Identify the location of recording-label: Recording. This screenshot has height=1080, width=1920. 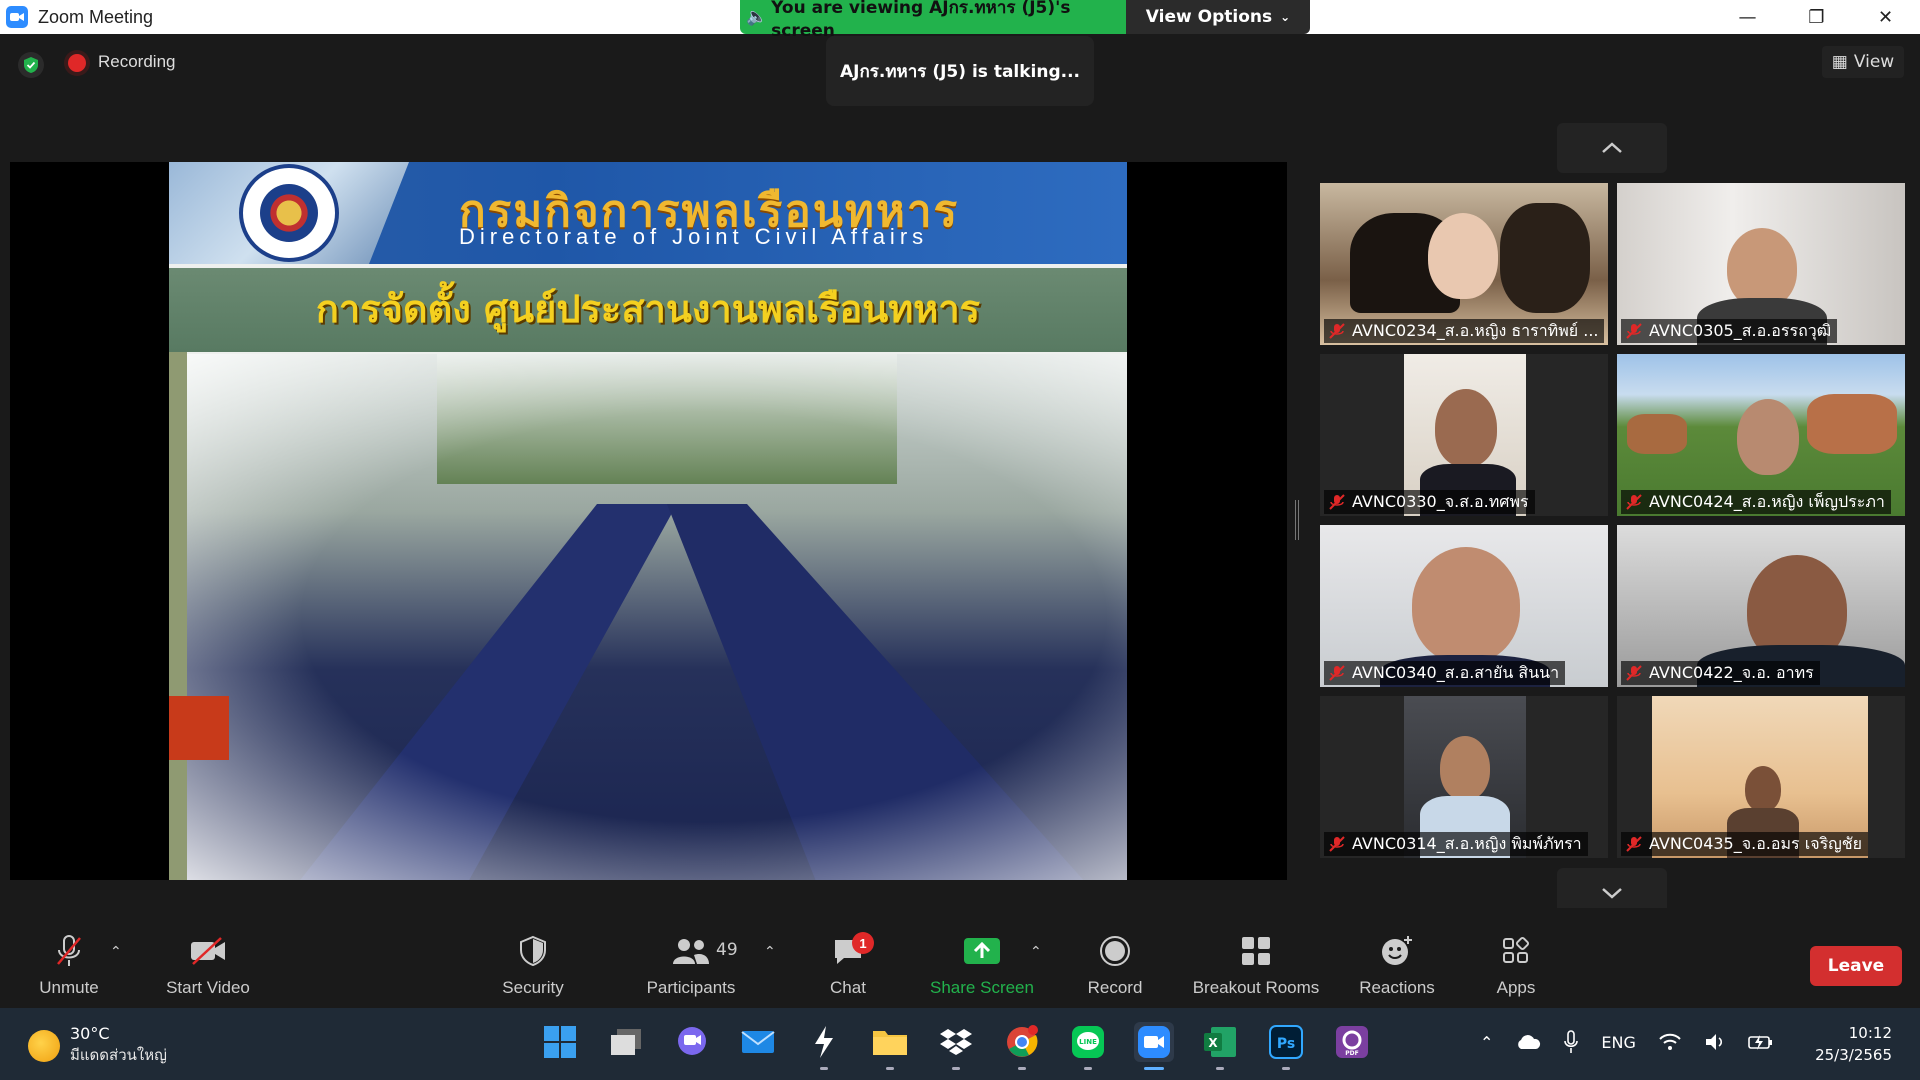
(137, 61).